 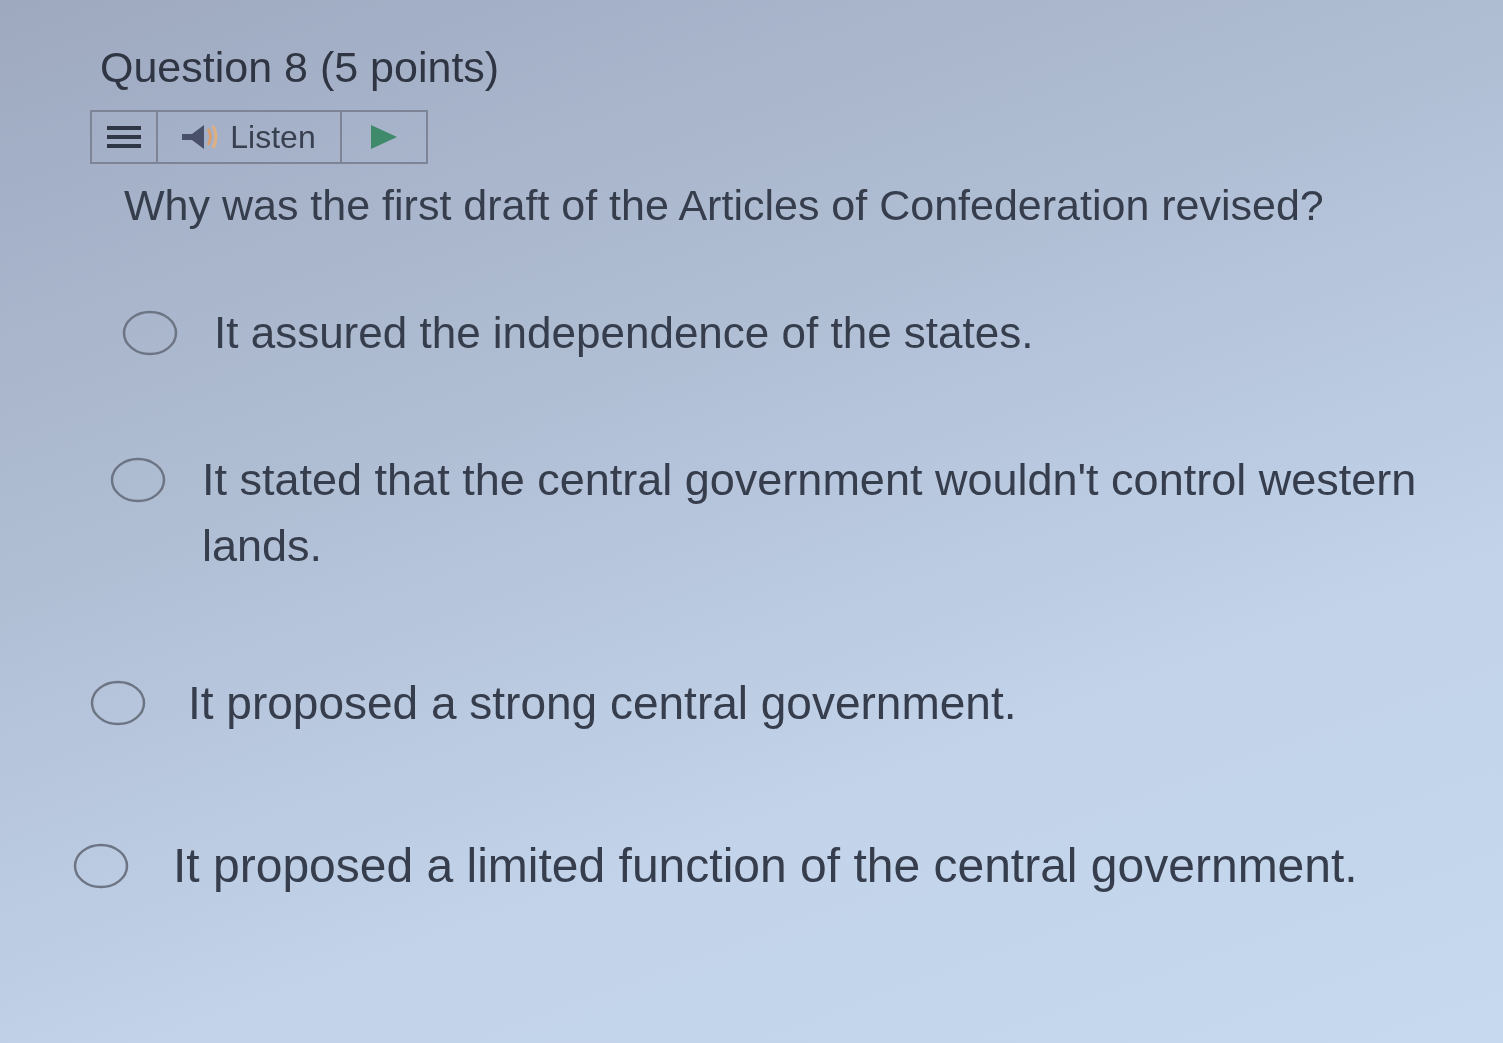 What do you see at coordinates (124, 137) in the screenshot?
I see `menu-icon` at bounding box center [124, 137].